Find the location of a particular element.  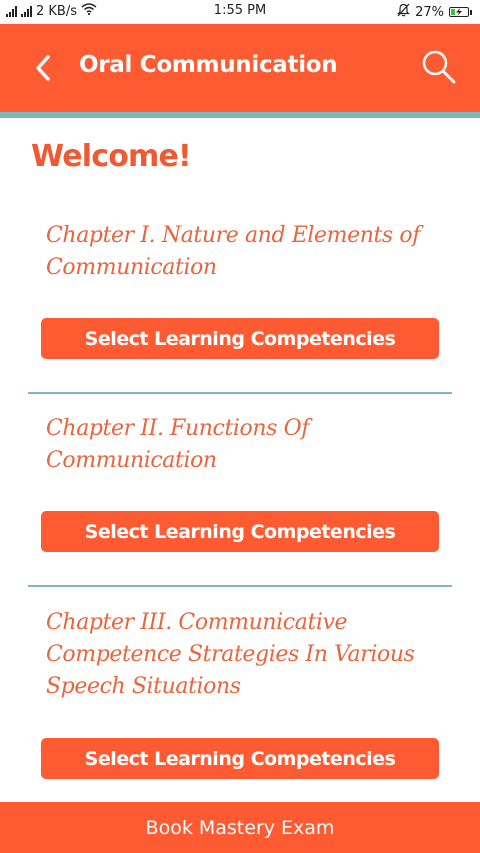

battery-percent: 27% is located at coordinates (429, 12).